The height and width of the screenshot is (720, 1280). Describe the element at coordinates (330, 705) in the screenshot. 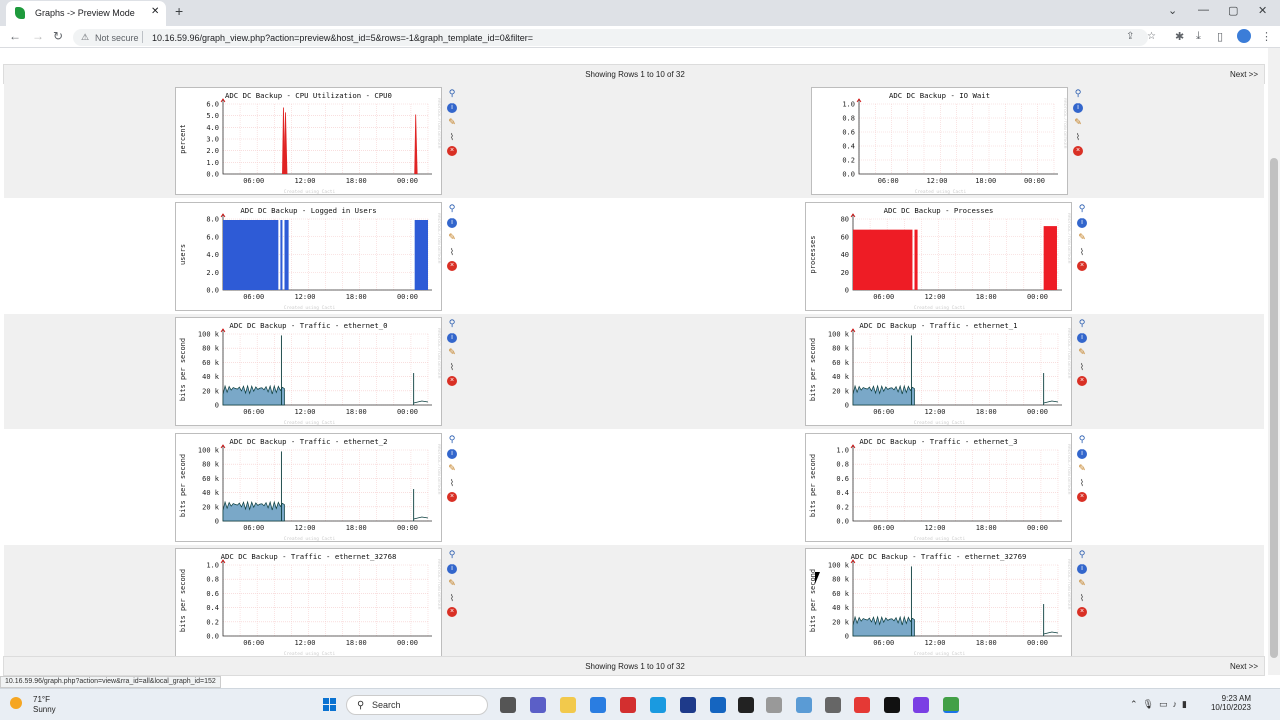

I see `start-button-icon` at that location.